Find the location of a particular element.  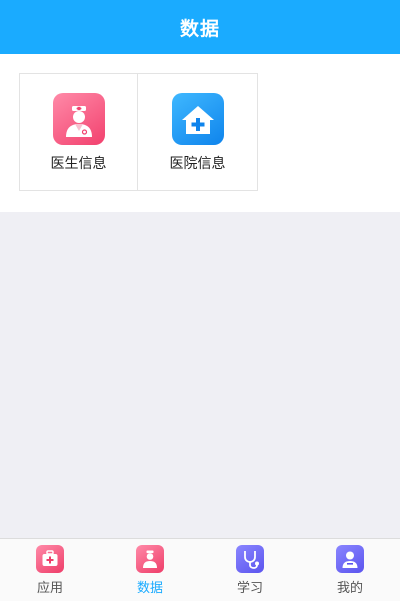

tab-apps: 应用 is located at coordinates (50, 570).